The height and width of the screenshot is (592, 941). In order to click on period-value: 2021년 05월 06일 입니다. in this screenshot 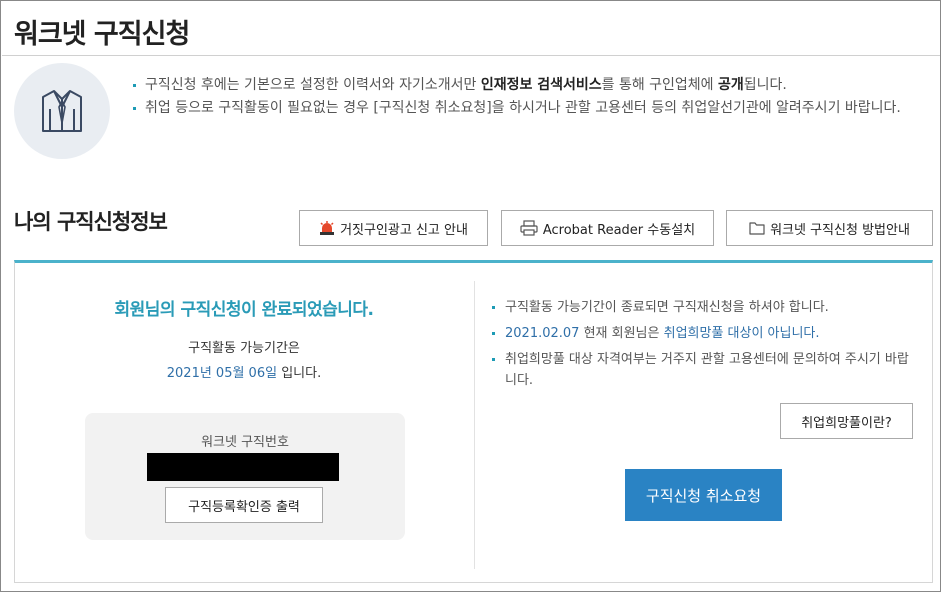, I will do `click(244, 373)`.